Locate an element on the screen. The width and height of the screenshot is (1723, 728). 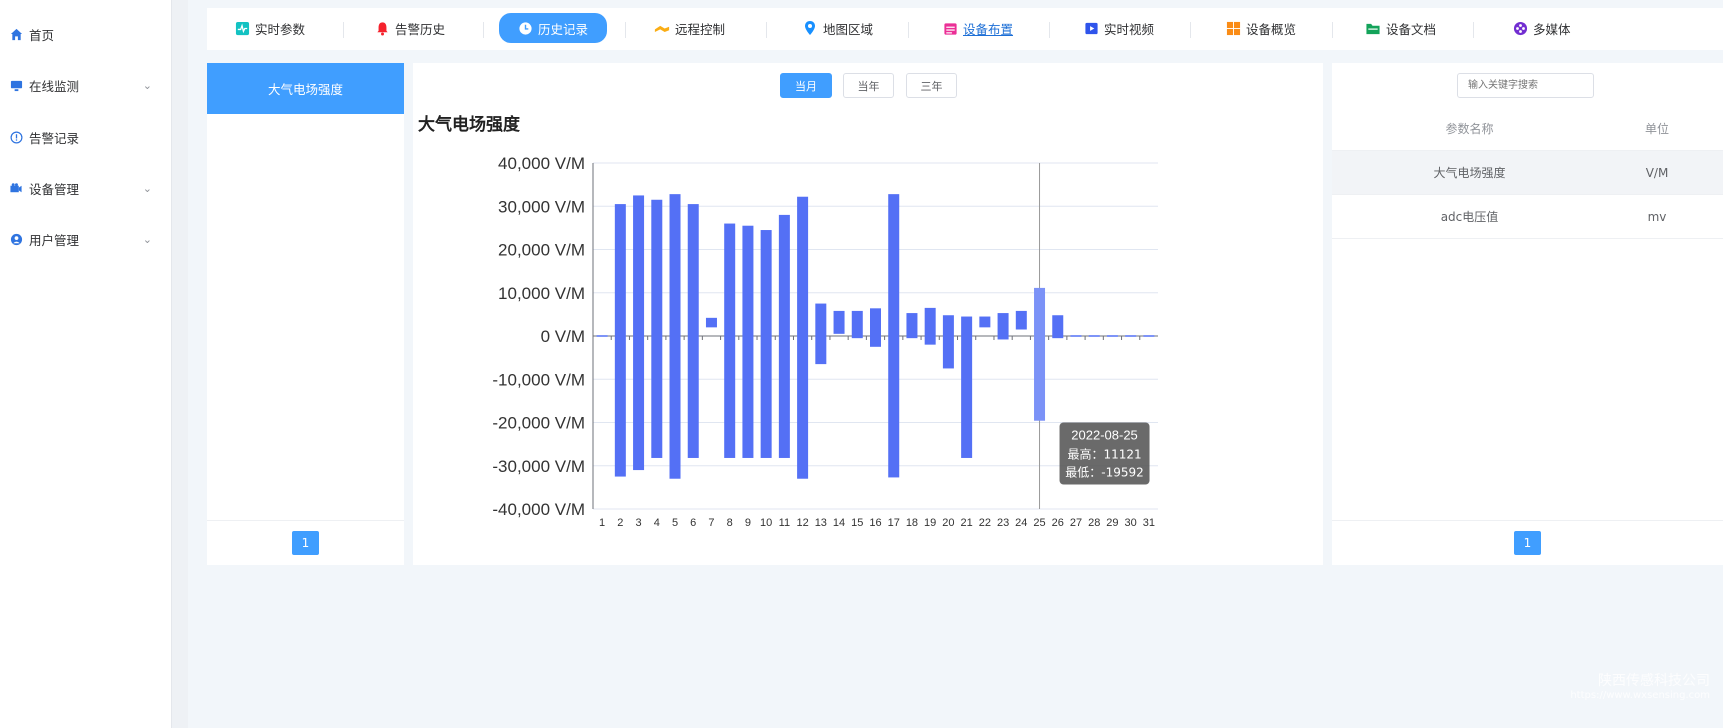
tab-label: 地图区域 is located at coordinates (848, 29).